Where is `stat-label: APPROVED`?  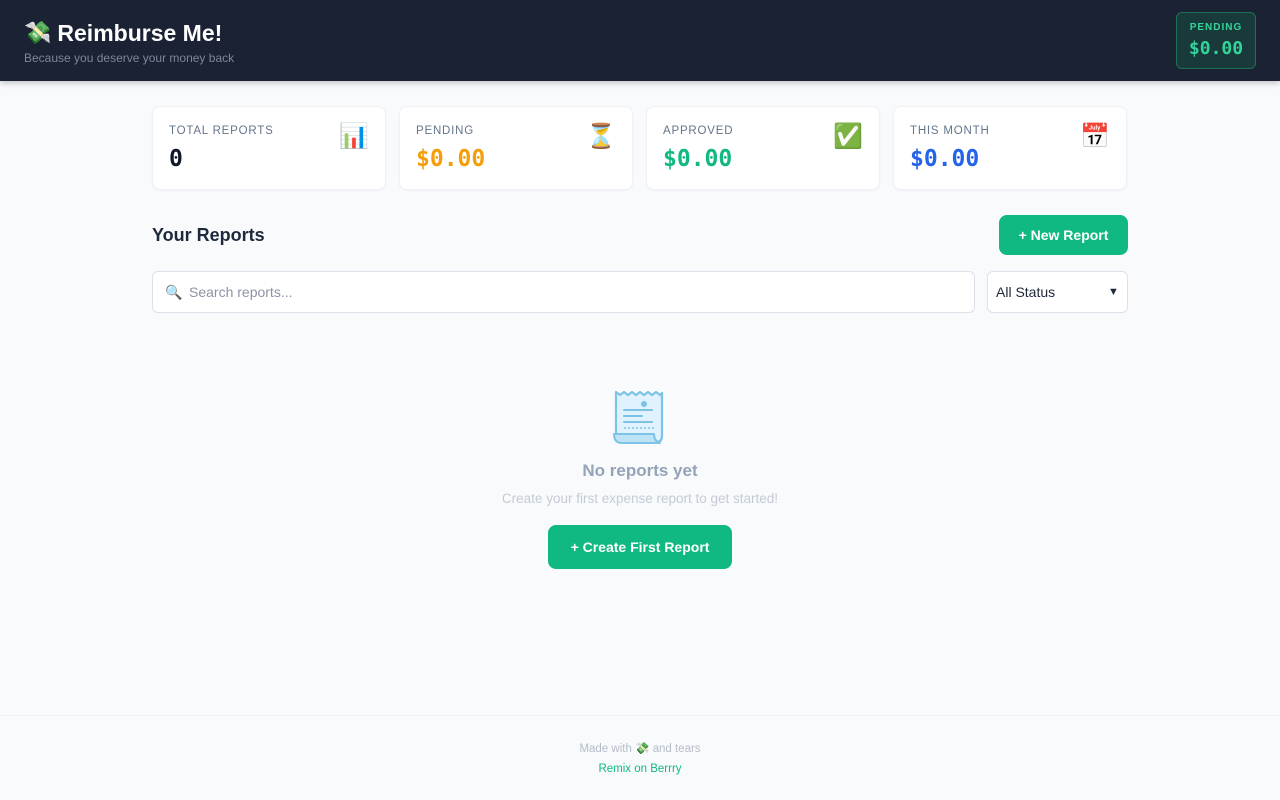 stat-label: APPROVED is located at coordinates (698, 131).